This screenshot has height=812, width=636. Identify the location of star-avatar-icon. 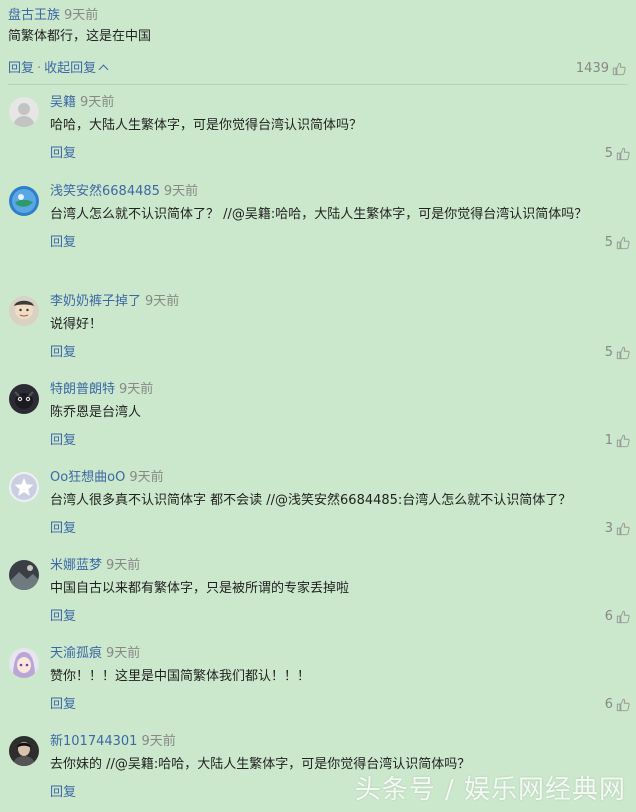
(24, 487).